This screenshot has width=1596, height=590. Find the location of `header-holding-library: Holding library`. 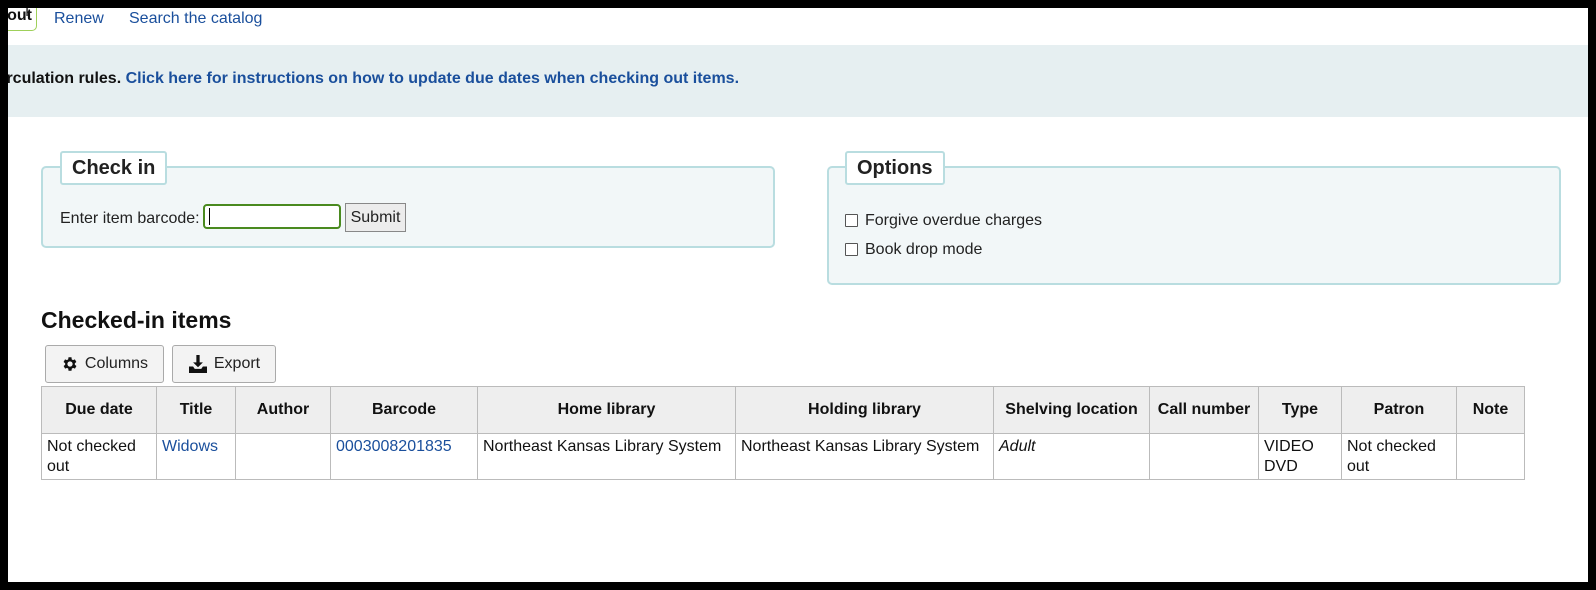

header-holding-library: Holding library is located at coordinates (864, 410).